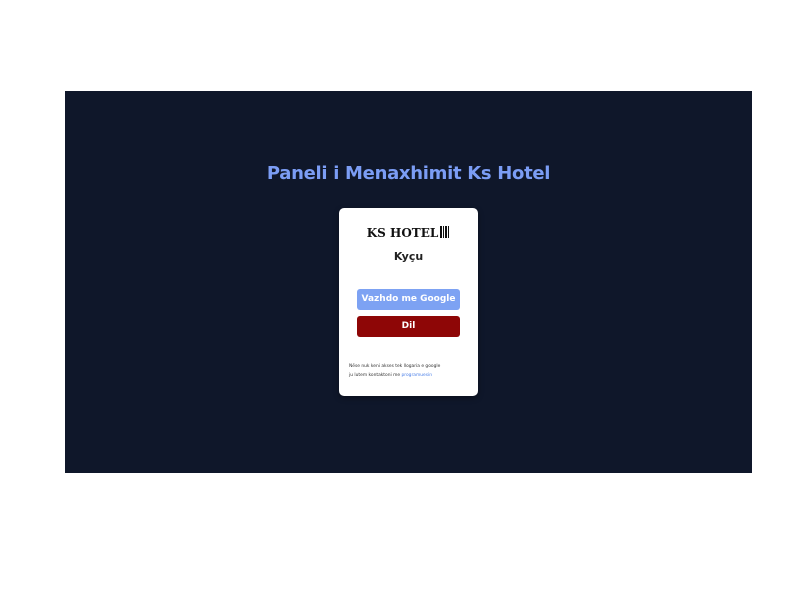 This screenshot has height=600, width=800. What do you see at coordinates (408, 256) in the screenshot?
I see `login-heading: Kyçu` at bounding box center [408, 256].